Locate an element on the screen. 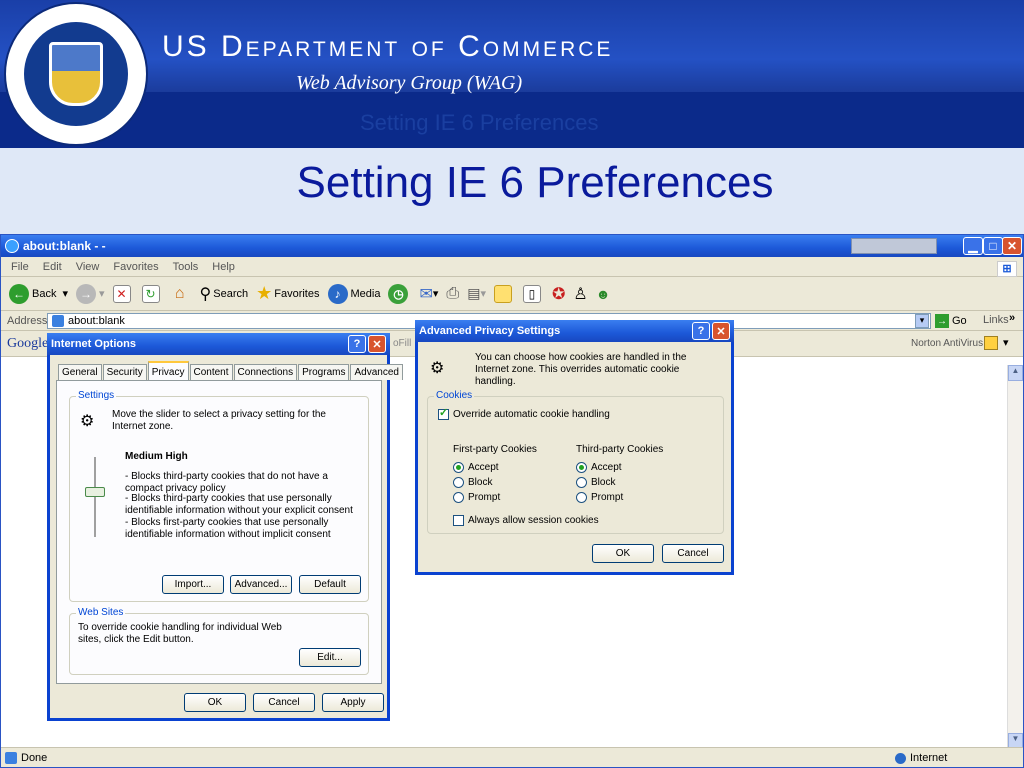 The width and height of the screenshot is (1024, 768). status-text: Done is located at coordinates (34, 757).